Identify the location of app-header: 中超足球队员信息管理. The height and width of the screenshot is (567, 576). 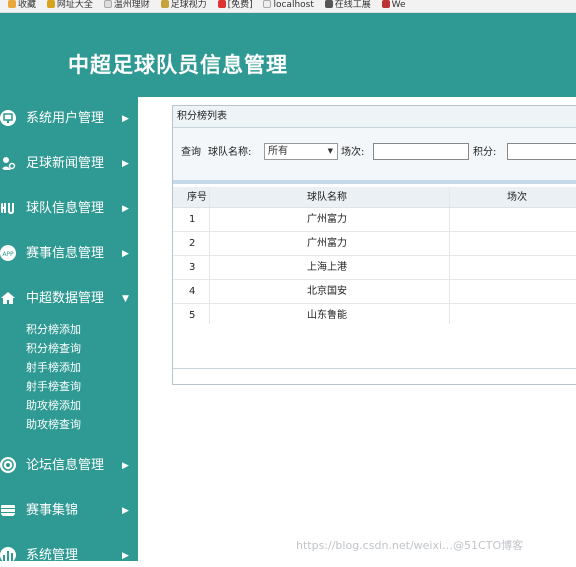
(288, 55).